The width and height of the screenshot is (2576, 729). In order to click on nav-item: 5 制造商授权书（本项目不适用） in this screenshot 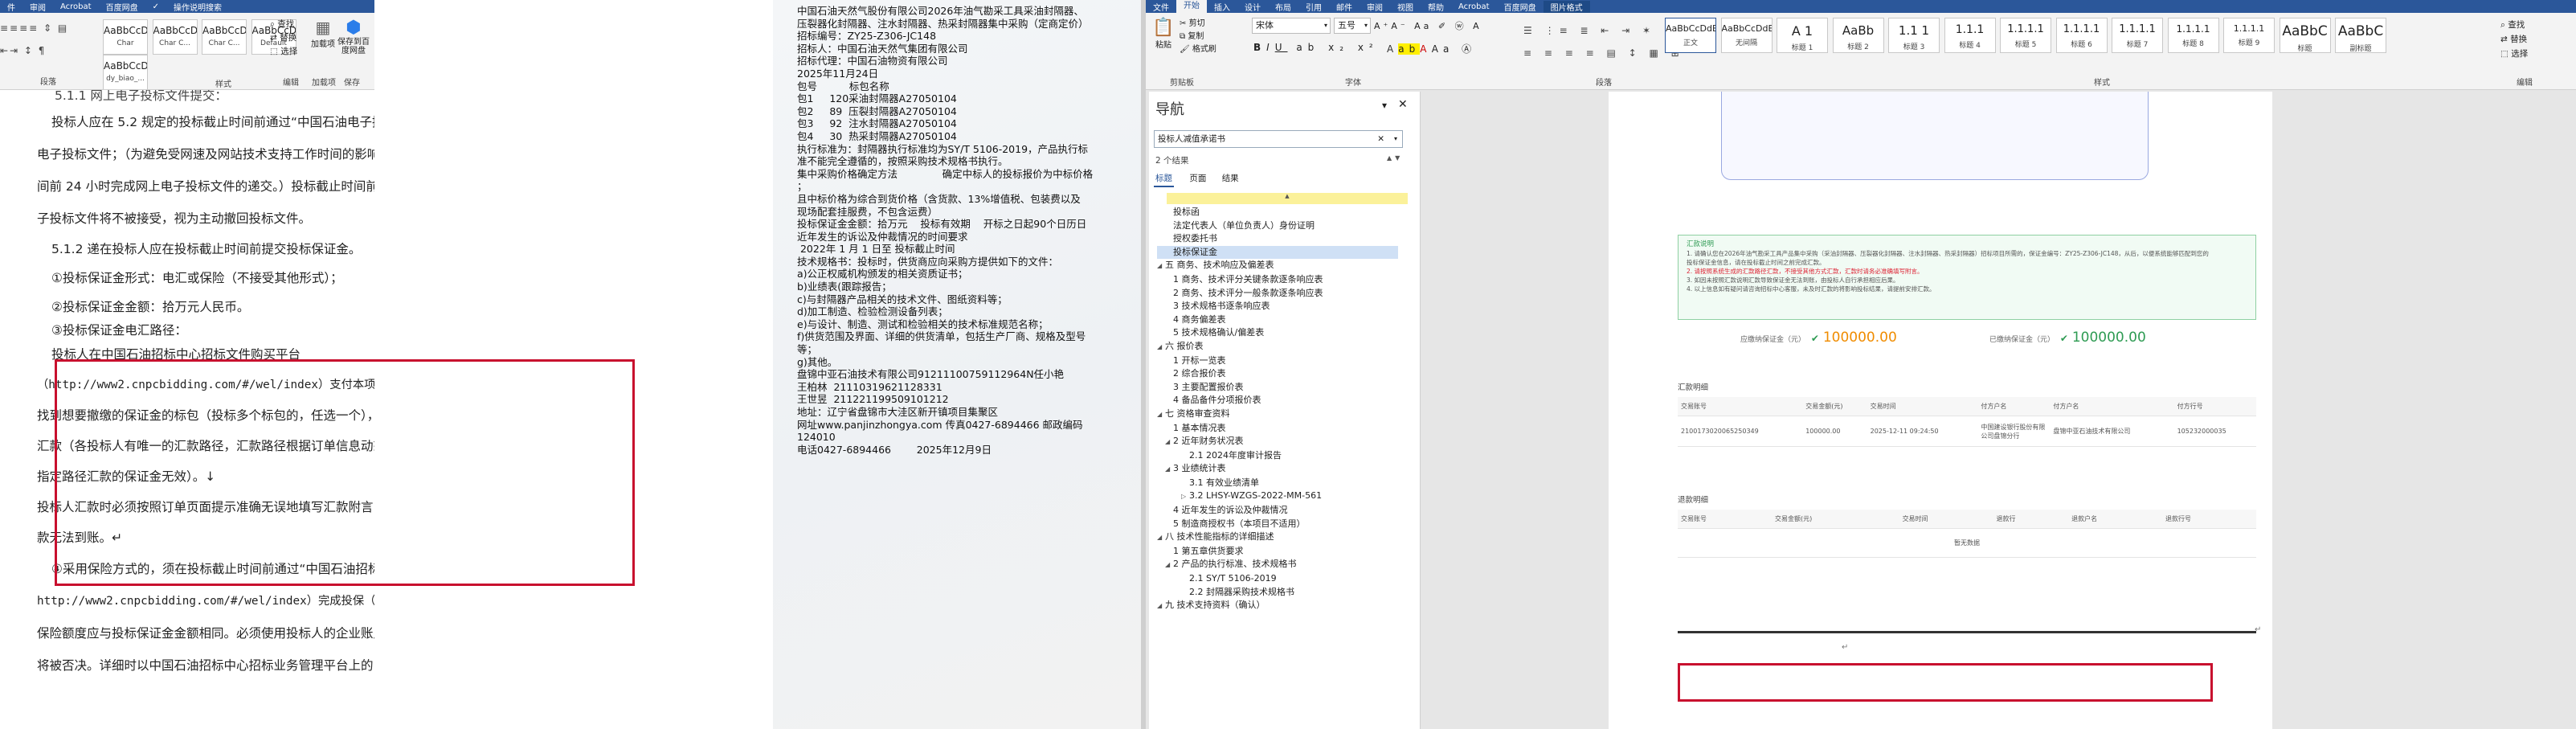, I will do `click(1285, 524)`.